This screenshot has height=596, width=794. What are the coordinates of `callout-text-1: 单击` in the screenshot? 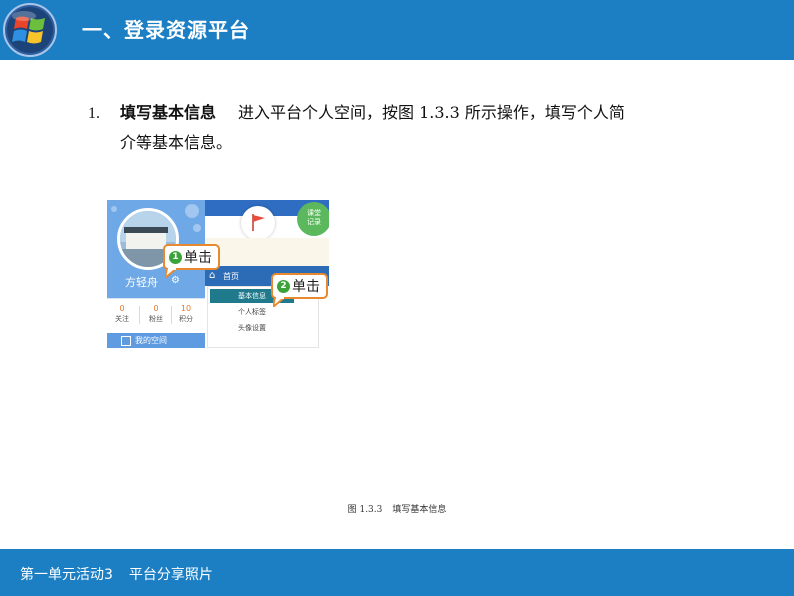 It's located at (198, 258).